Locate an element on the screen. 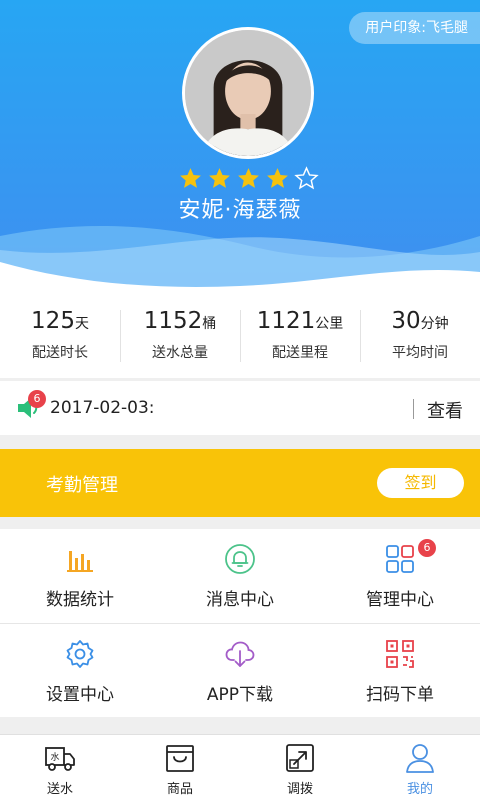 The image size is (480, 800). grid-item-app-download: APP下载 is located at coordinates (240, 670).